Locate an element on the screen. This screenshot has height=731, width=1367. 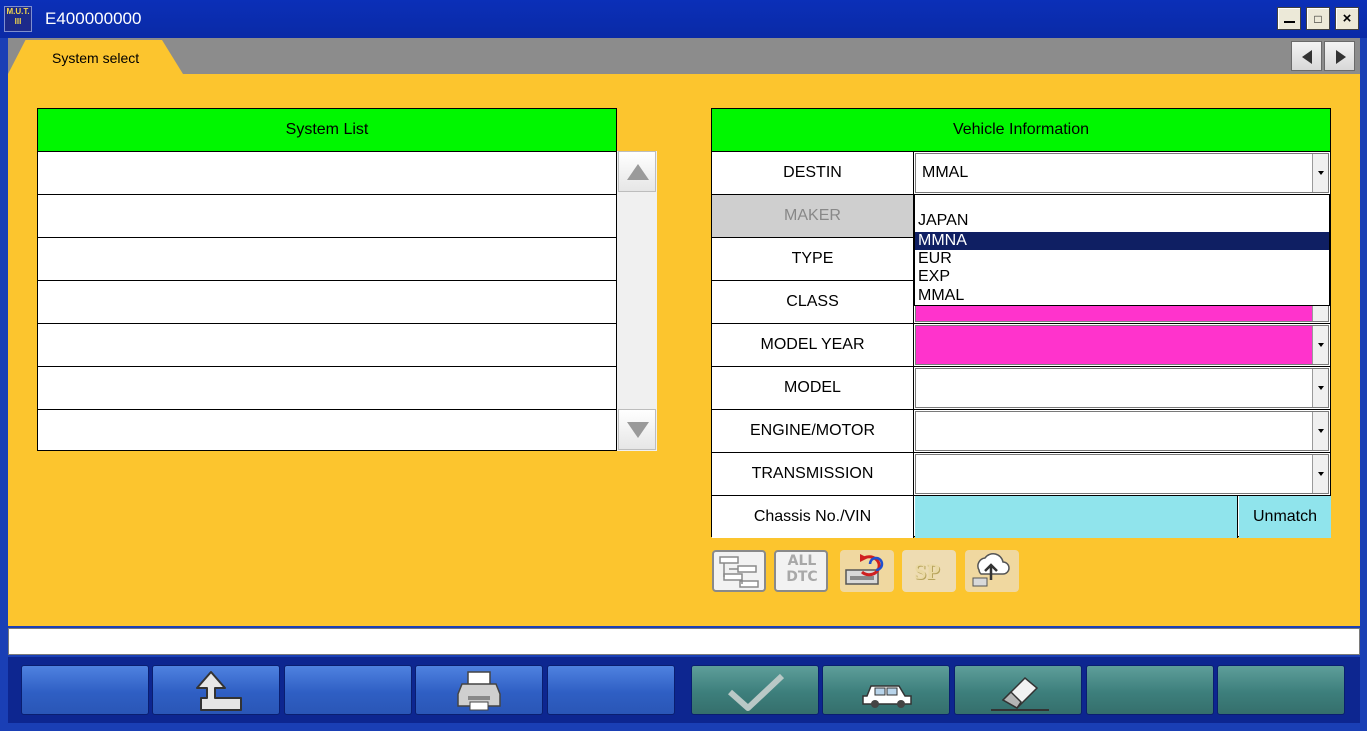
close-icon: × is located at coordinates (1347, 18).